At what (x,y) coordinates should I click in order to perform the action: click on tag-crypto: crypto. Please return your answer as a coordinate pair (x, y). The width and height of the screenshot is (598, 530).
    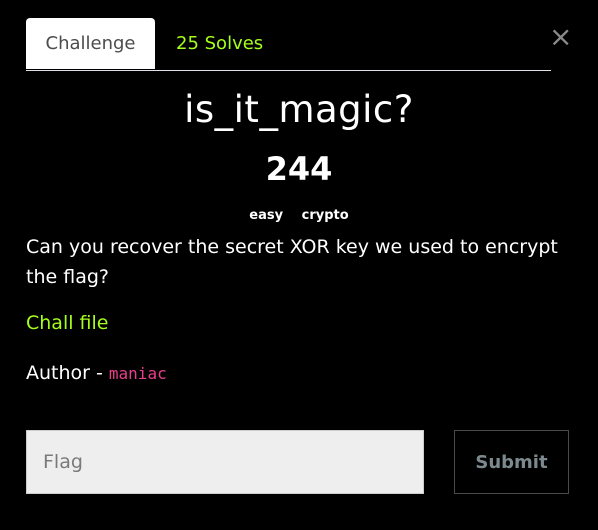
    Looking at the image, I should click on (325, 215).